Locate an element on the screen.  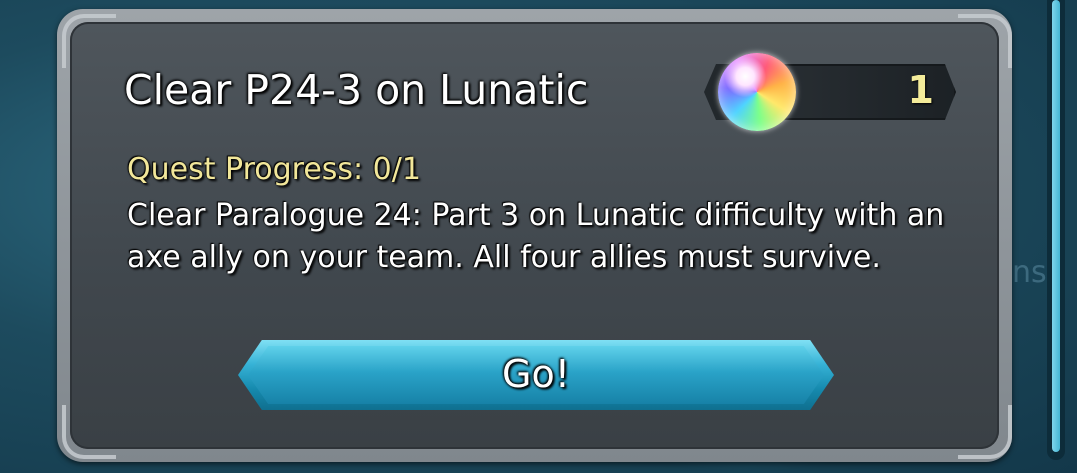
reward-display: 1 is located at coordinates (833, 92).